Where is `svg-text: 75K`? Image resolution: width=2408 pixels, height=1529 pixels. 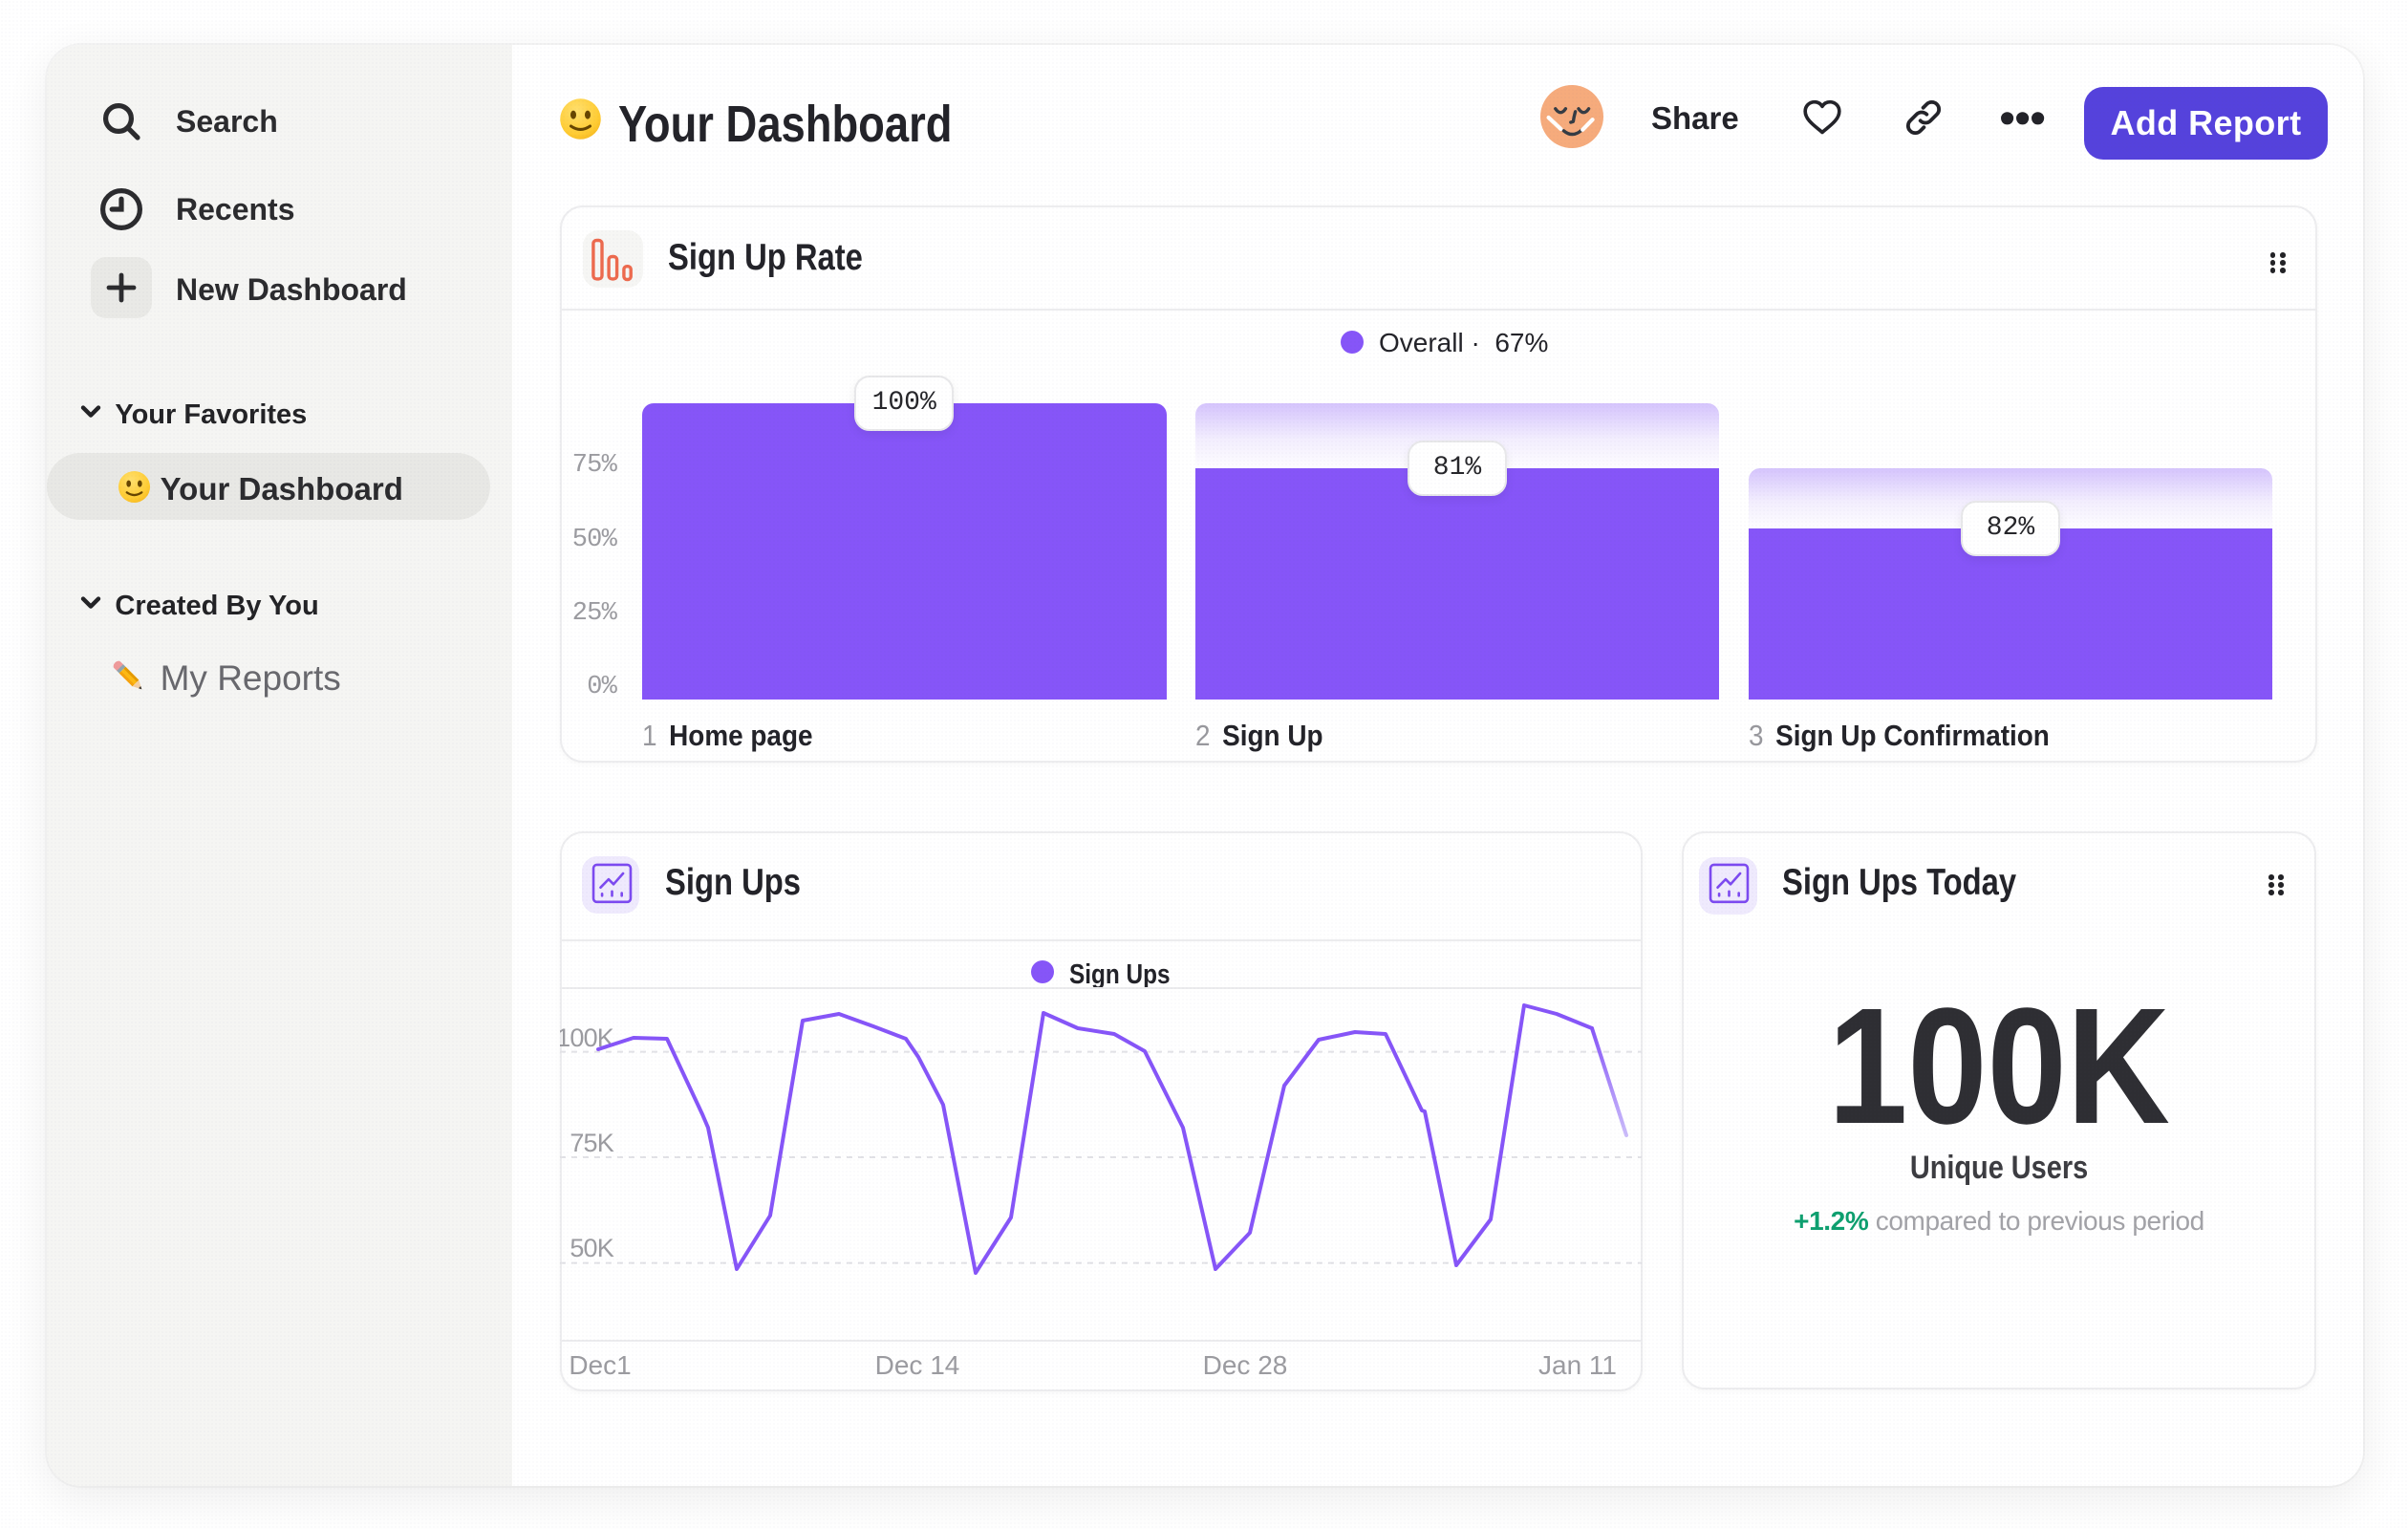 svg-text: 75K is located at coordinates (591, 1143).